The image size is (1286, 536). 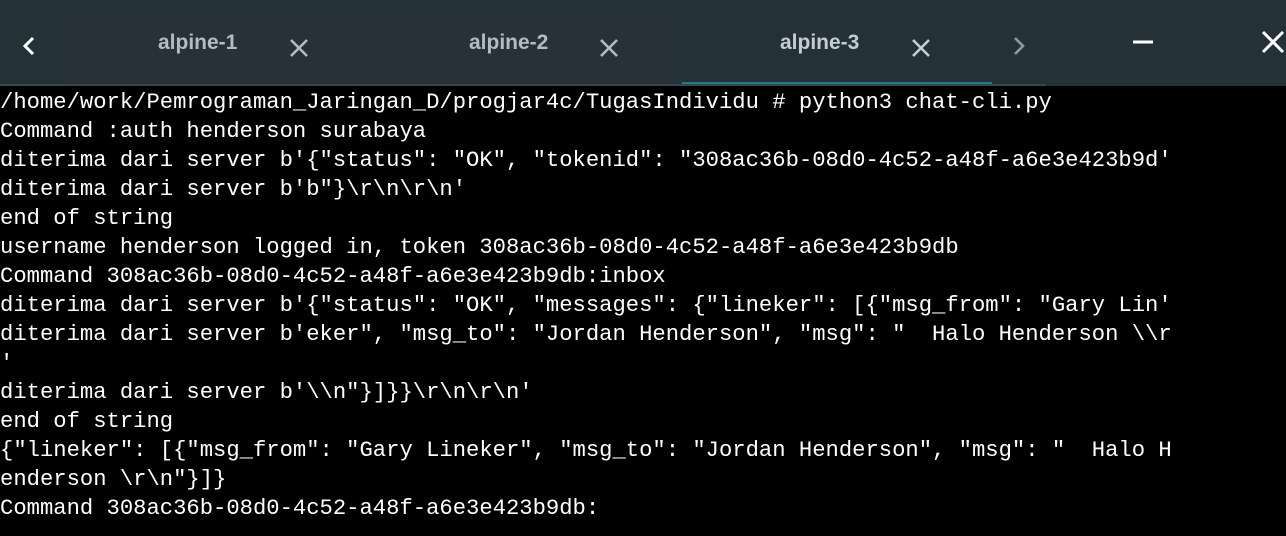 What do you see at coordinates (198, 42) in the screenshot?
I see `tab-label: alpine-1` at bounding box center [198, 42].